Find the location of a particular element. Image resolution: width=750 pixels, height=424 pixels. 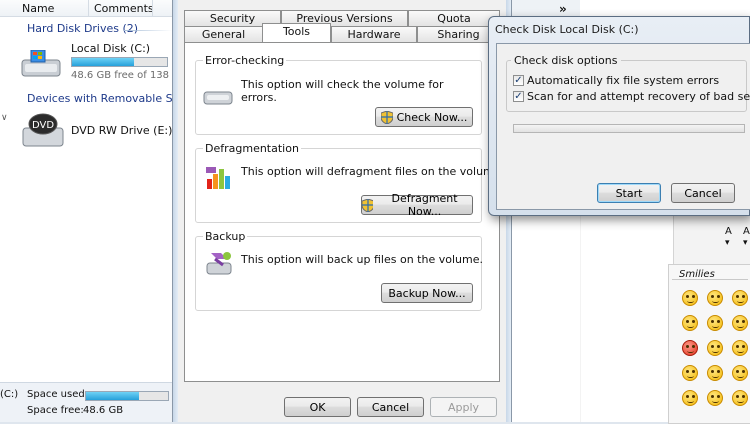

local-disk-free-text: 48.6 GB free of 138 GB is located at coordinates (121, 75).